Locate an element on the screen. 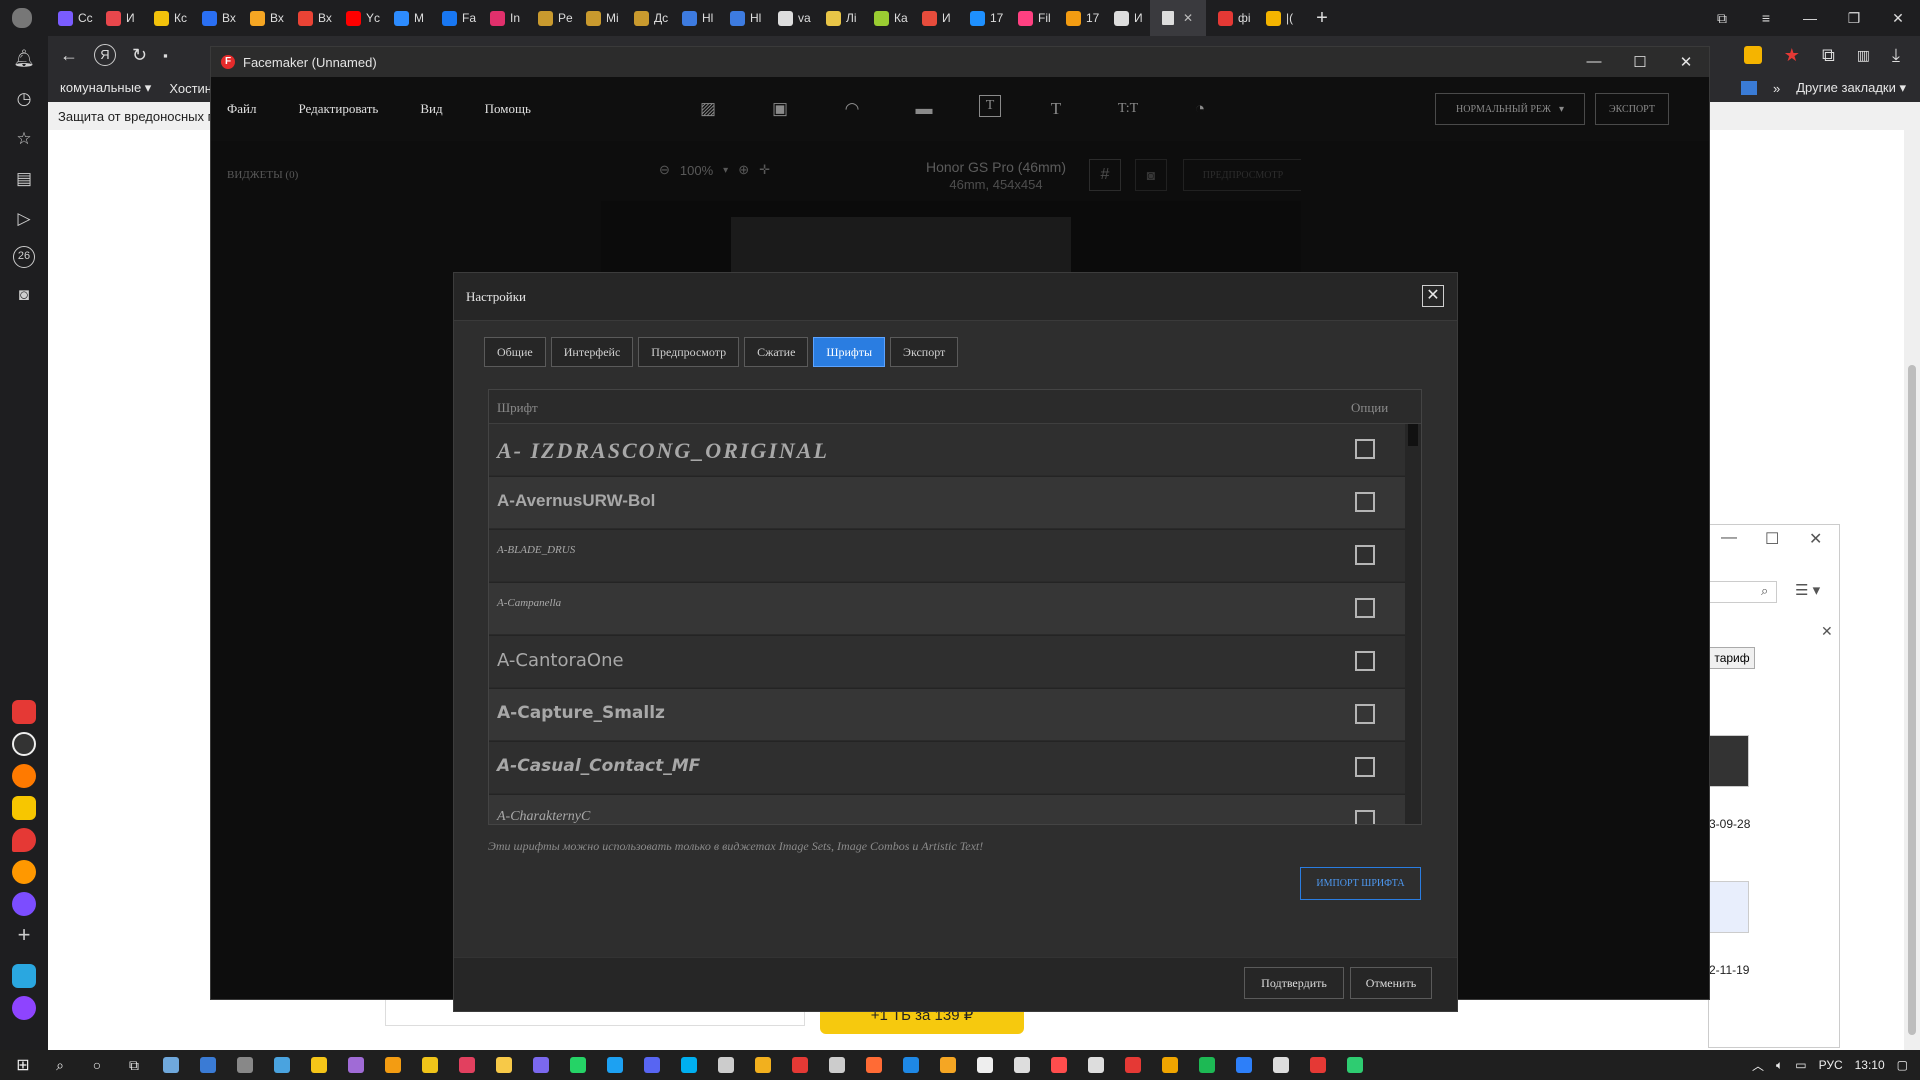 This screenshot has width=1920, height=1080. image-set-icon: ▣ is located at coordinates (780, 109).